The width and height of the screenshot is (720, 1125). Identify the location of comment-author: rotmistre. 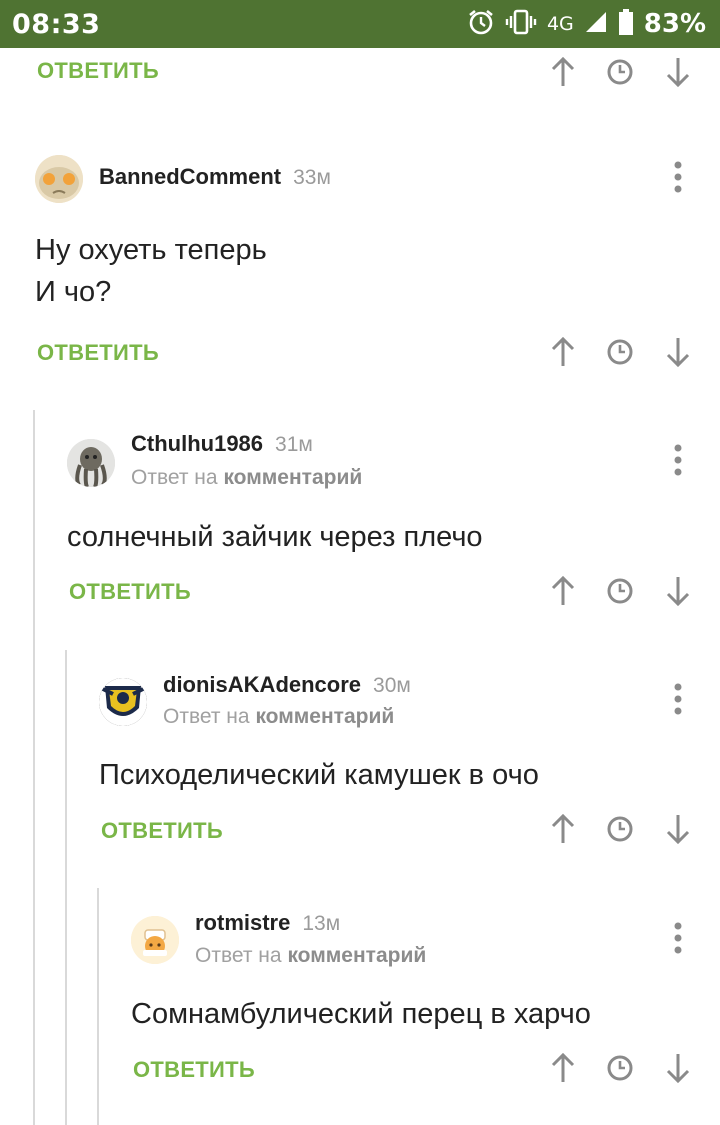
(242, 923).